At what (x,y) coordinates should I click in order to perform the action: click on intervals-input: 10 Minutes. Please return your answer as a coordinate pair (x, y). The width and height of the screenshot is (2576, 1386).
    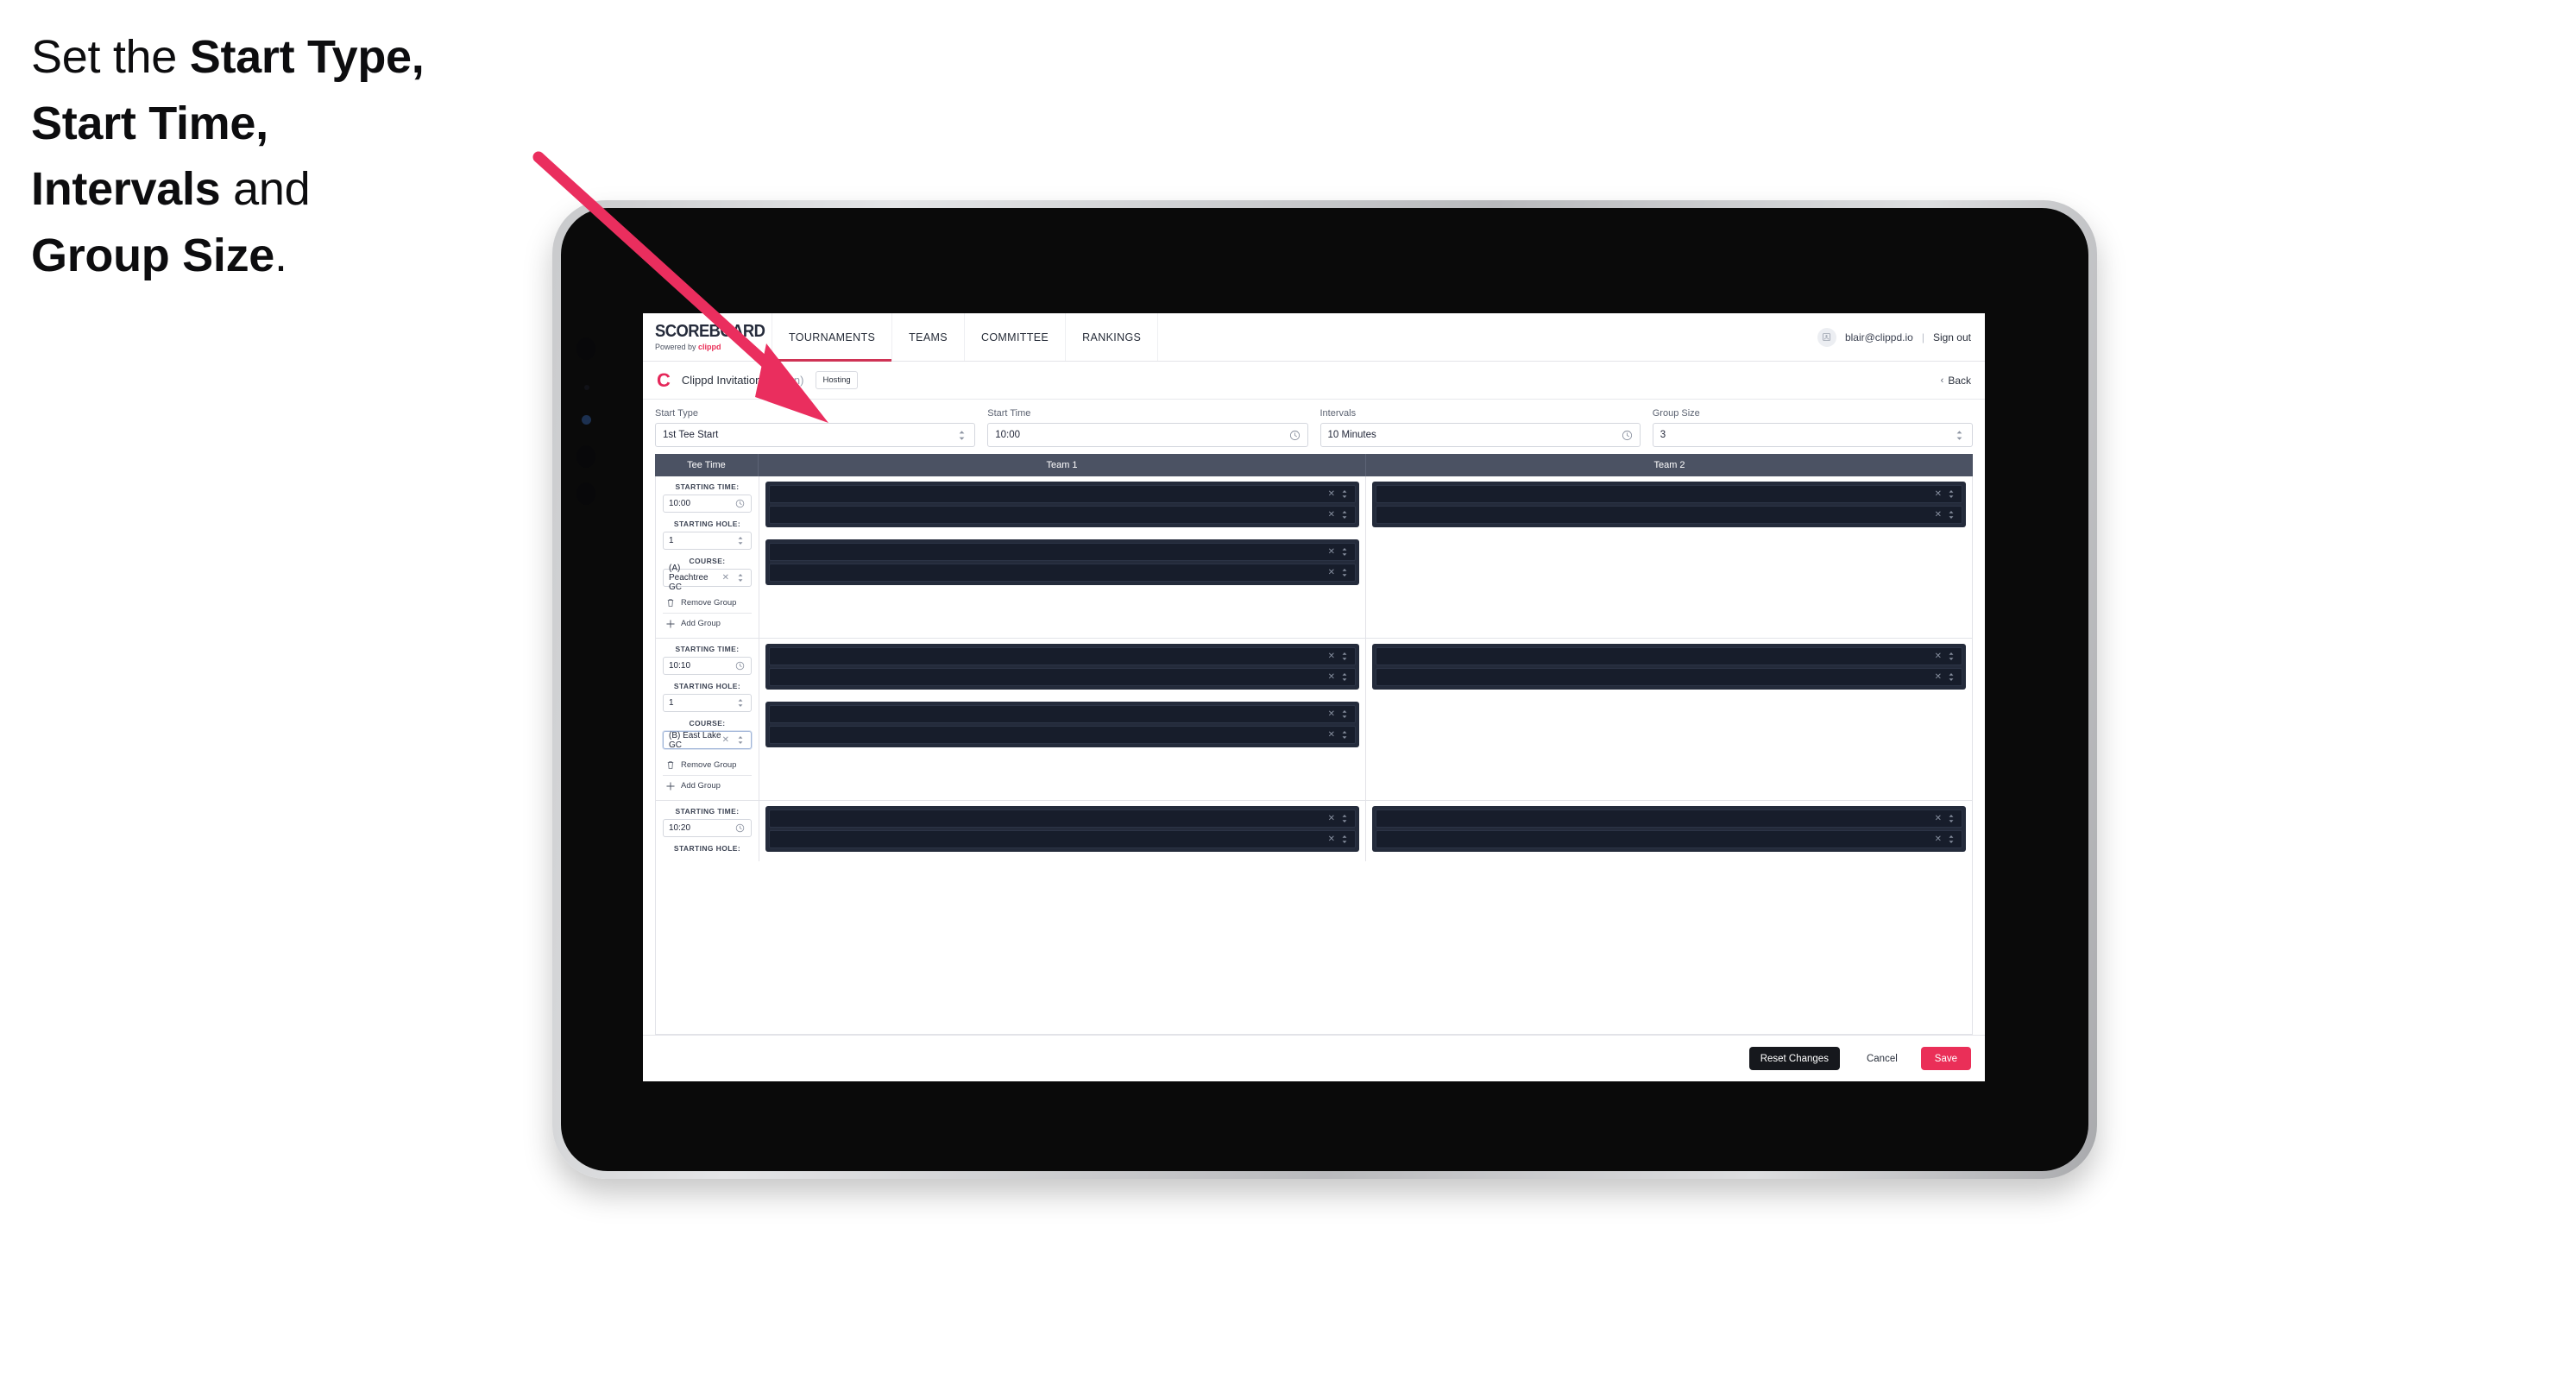
    Looking at the image, I should click on (1480, 435).